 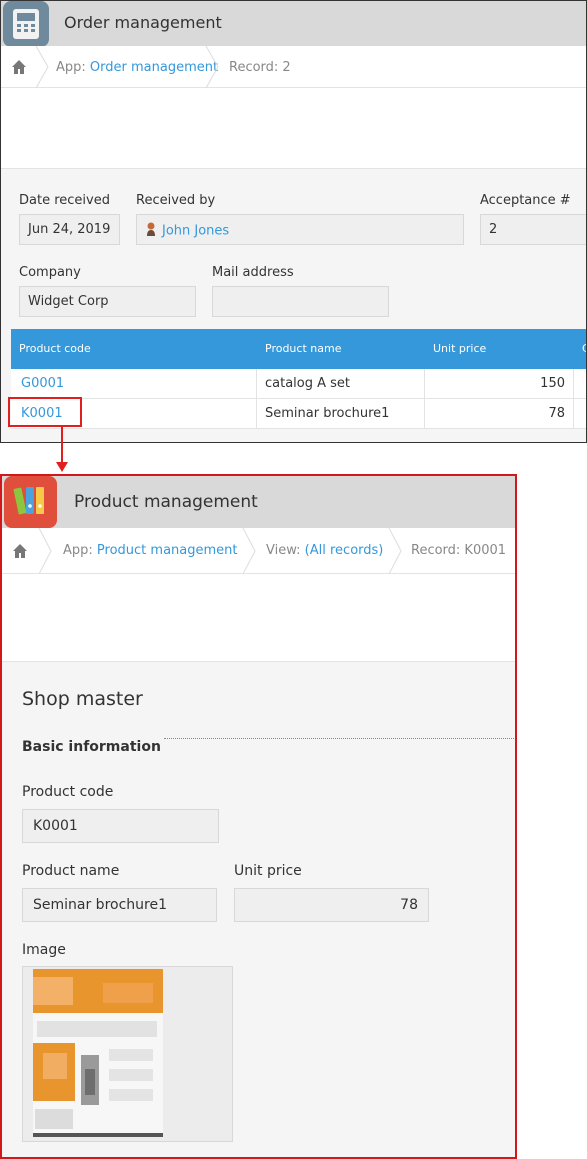 What do you see at coordinates (176, 200) in the screenshot?
I see `received-by-label: Received by` at bounding box center [176, 200].